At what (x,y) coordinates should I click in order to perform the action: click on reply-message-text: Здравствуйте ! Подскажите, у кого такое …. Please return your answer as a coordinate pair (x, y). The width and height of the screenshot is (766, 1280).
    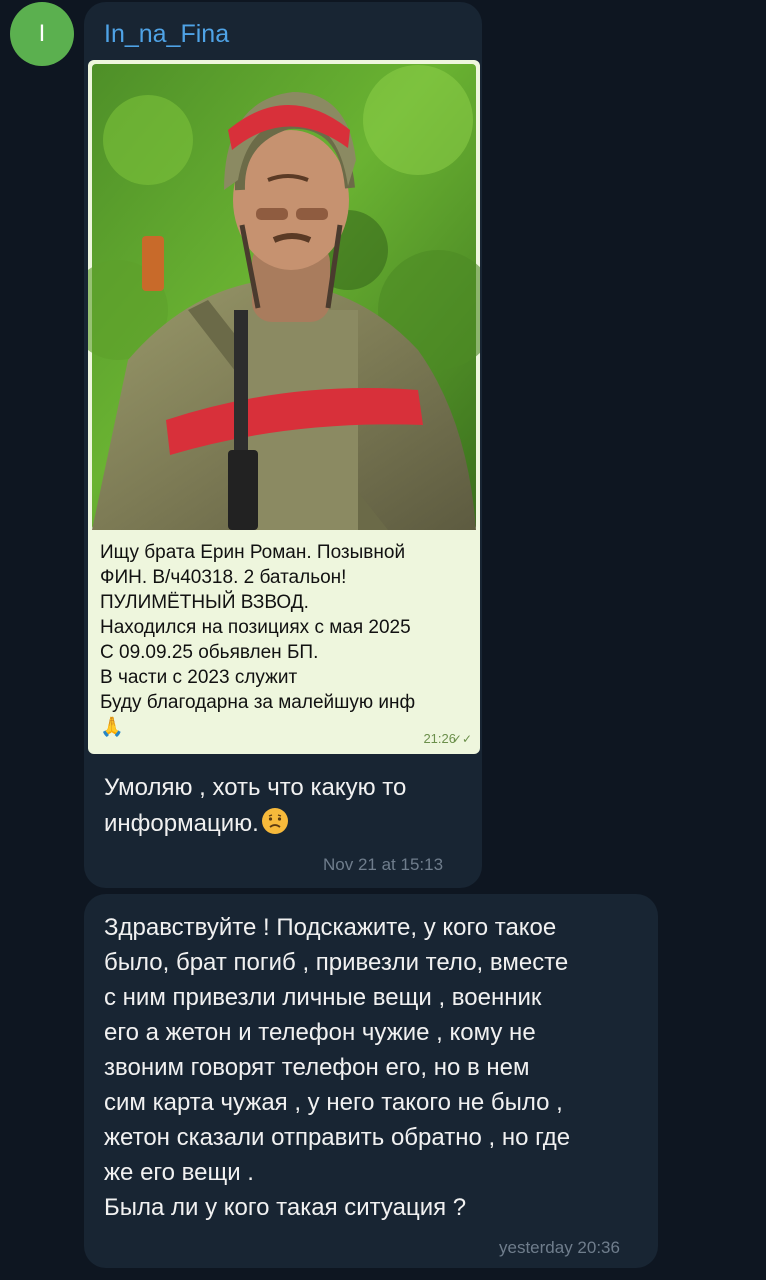
    Looking at the image, I should click on (337, 1067).